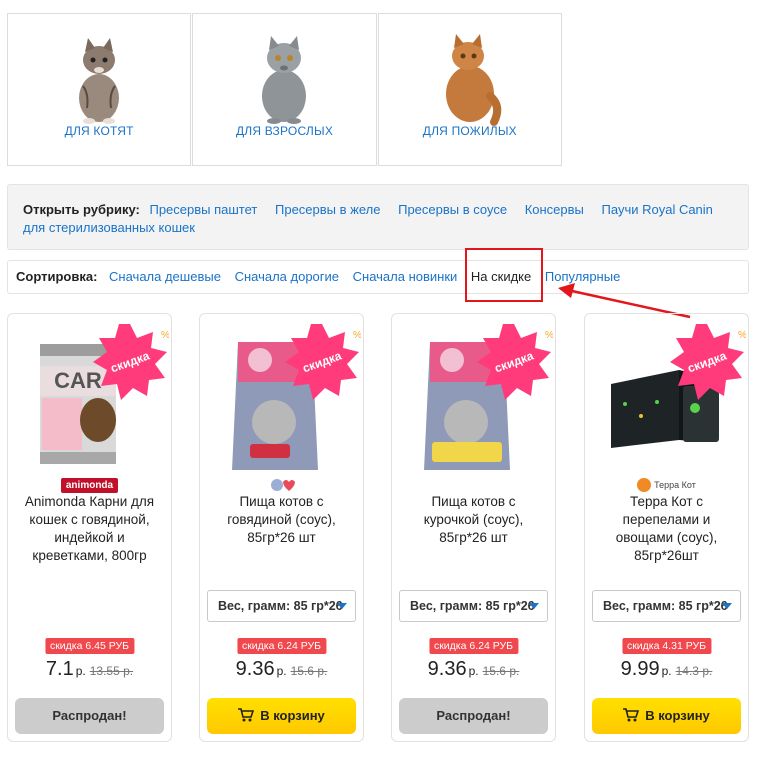 The image size is (766, 762). Describe the element at coordinates (504, 275) in the screenshot. I see `highlight-box` at that location.